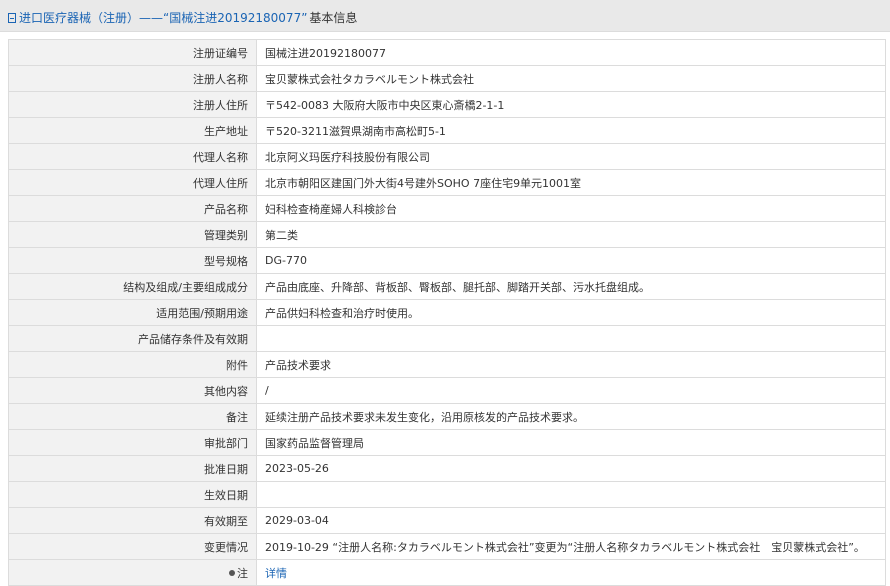 Image resolution: width=890 pixels, height=586 pixels. Describe the element at coordinates (571, 312) in the screenshot. I see `row-value: 产品供妇科检查和治疗时使用。` at that location.